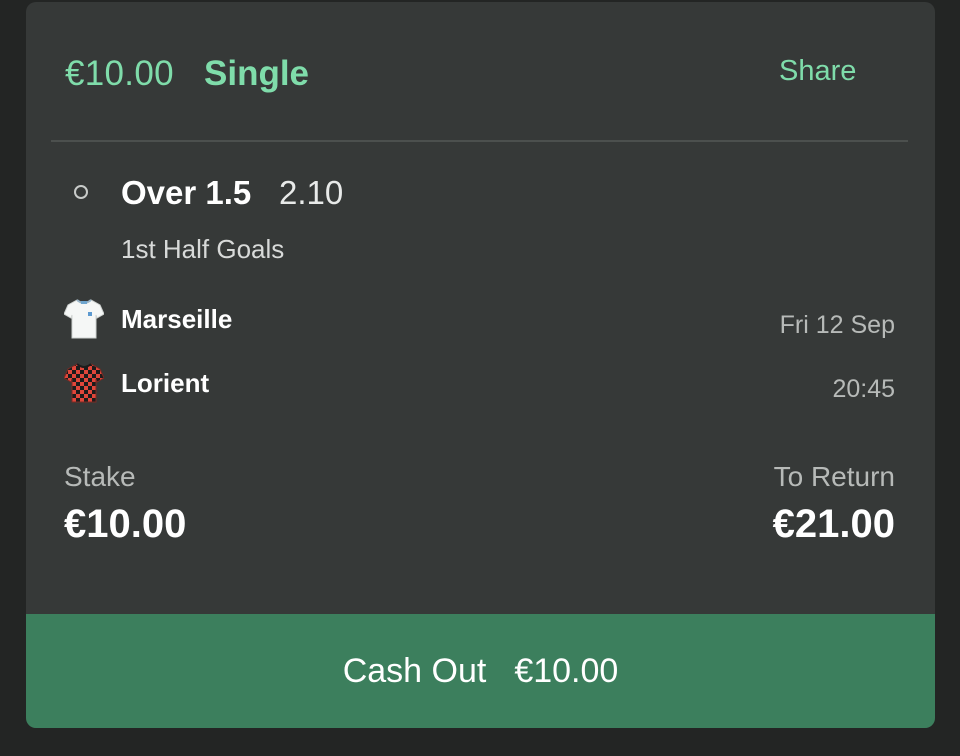  Describe the element at coordinates (414, 670) in the screenshot. I see `cash-out-label: Cash Out` at that location.